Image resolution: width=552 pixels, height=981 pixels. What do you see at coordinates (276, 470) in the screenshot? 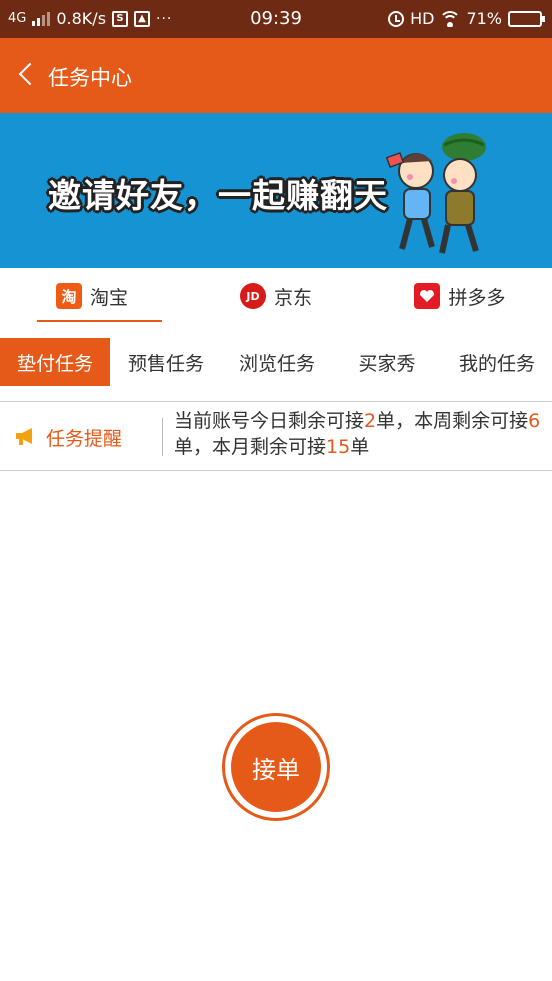
I see `divider` at bounding box center [276, 470].